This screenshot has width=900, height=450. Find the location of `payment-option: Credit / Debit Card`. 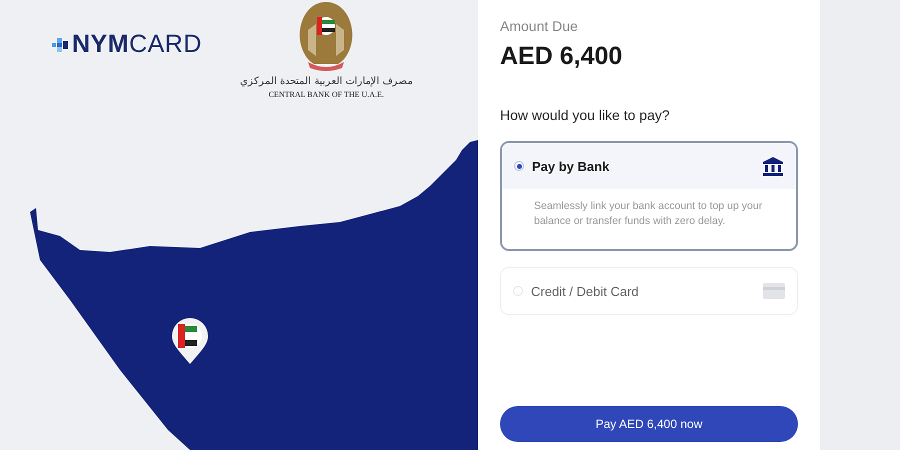

payment-option: Credit / Debit Card is located at coordinates (649, 291).